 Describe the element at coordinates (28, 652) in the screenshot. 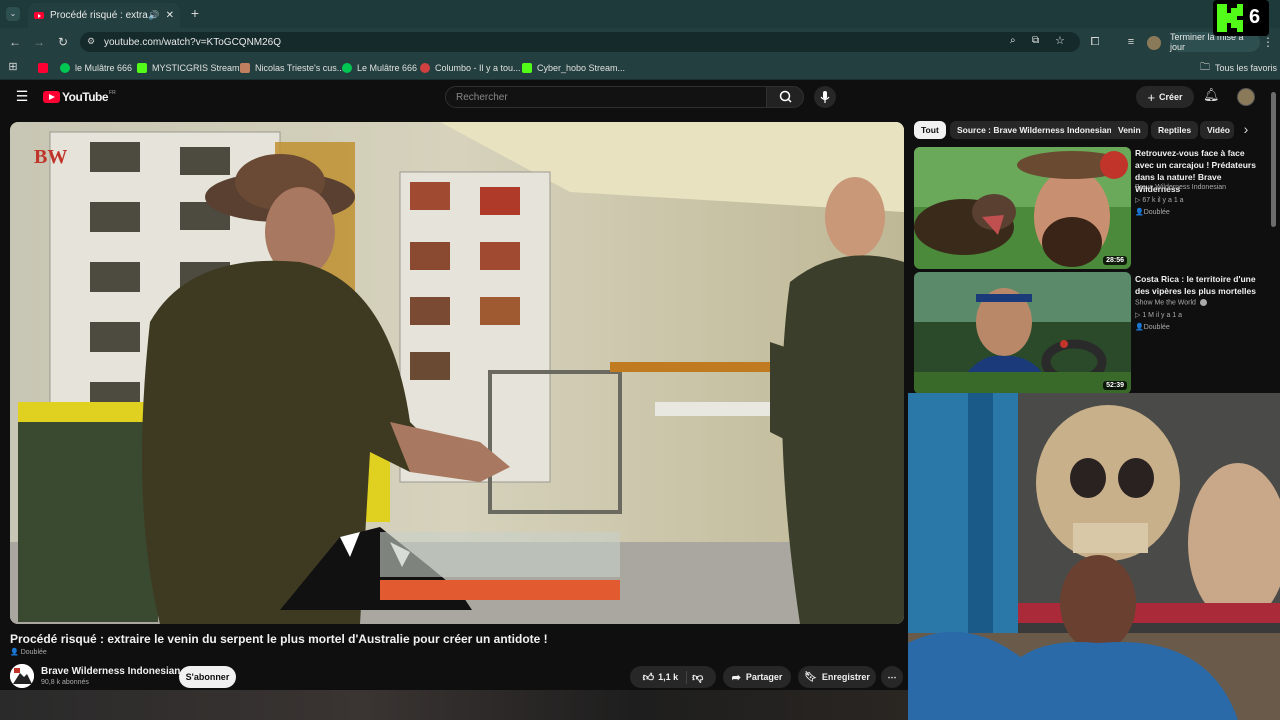

I see `dubbed-badge: 👤 Doublée` at that location.